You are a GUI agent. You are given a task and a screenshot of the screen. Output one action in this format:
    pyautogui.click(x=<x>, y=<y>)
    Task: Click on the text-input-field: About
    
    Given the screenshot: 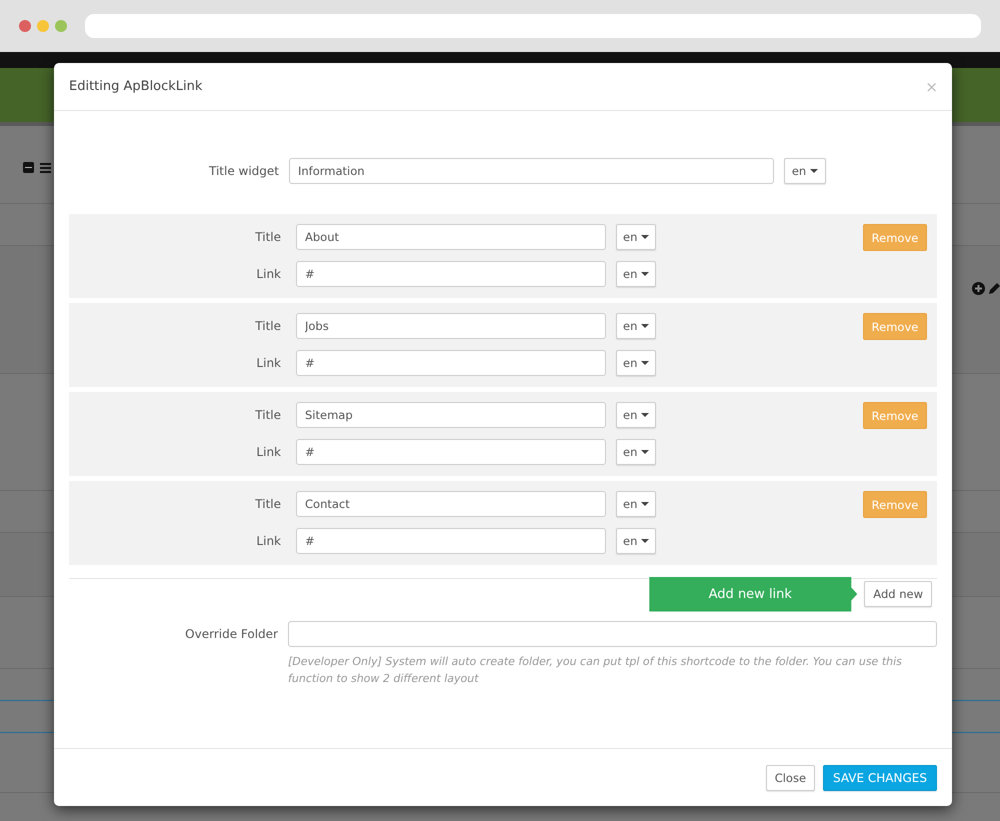 What is the action you would take?
    pyautogui.click(x=451, y=237)
    